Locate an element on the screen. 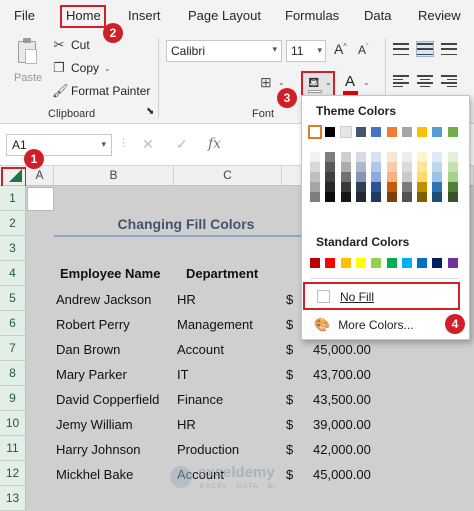 Image resolution: width=474 pixels, height=511 pixels. row-header: 12 is located at coordinates (13, 473).